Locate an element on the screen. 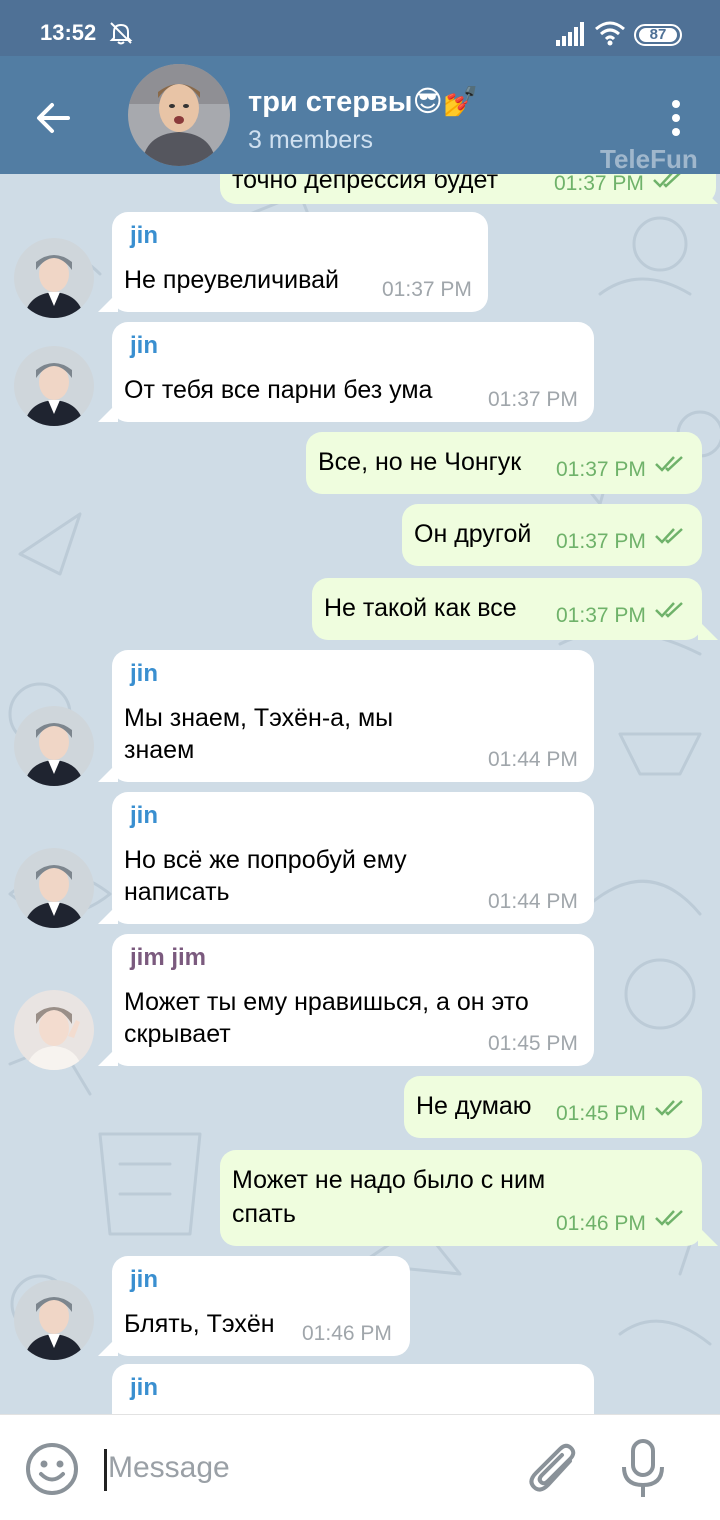  battery-level: 87 is located at coordinates (658, 34).